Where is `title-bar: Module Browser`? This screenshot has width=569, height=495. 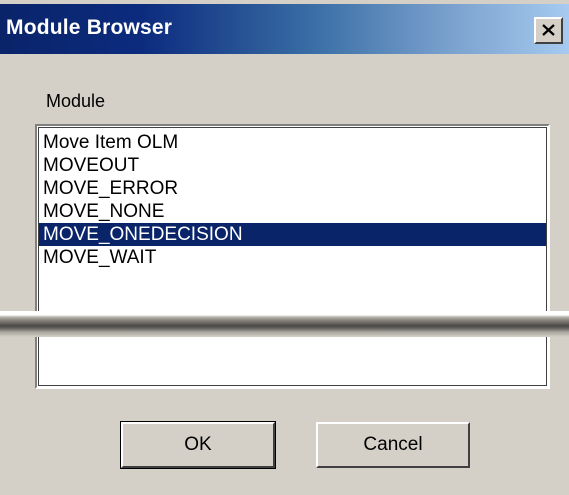
title-bar: Module Browser is located at coordinates (284, 29).